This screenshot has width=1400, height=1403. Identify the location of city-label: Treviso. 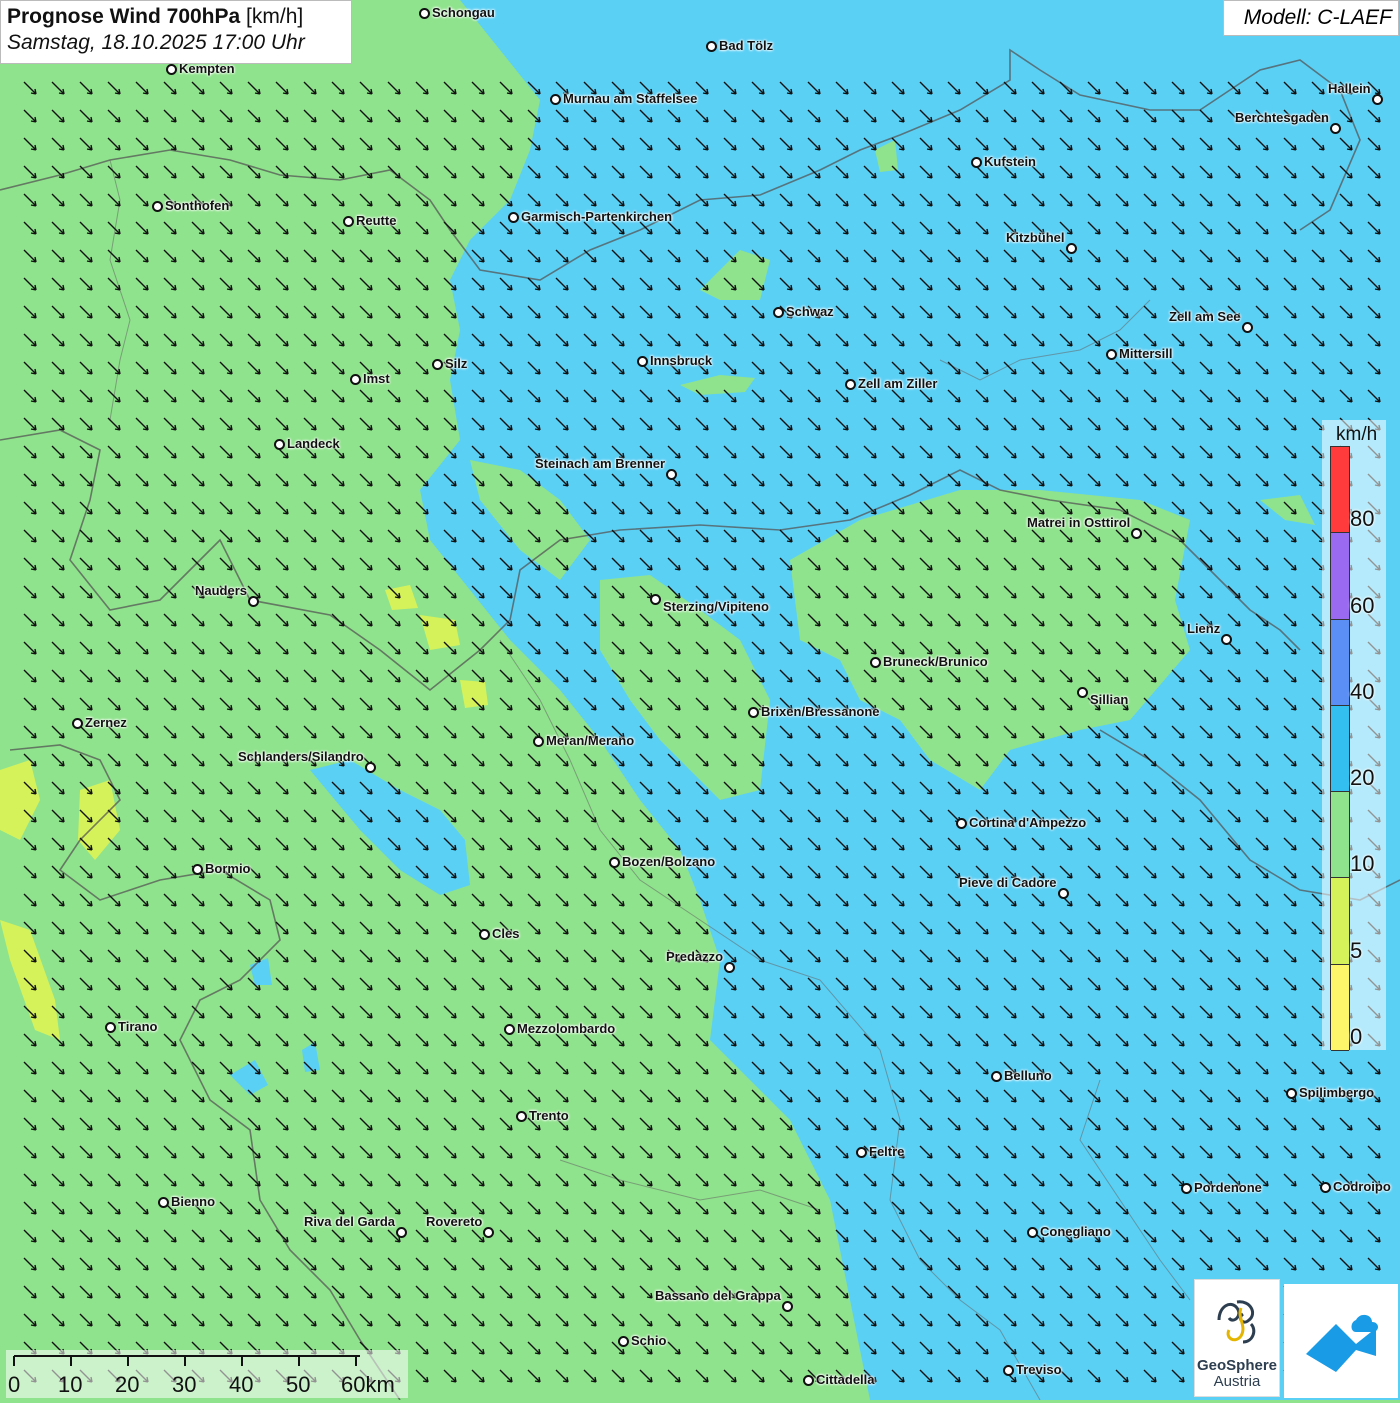
(1039, 1369).